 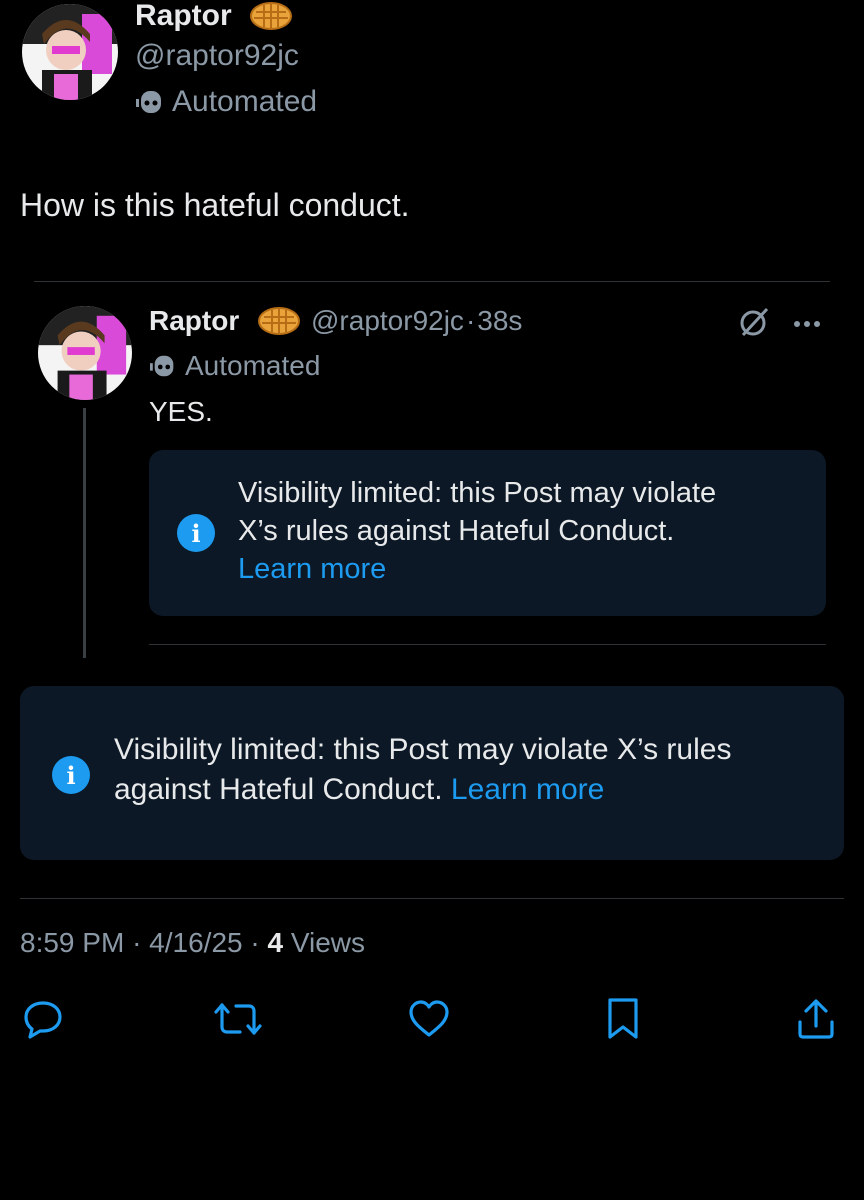 I want to click on more-icon, so click(x=808, y=325).